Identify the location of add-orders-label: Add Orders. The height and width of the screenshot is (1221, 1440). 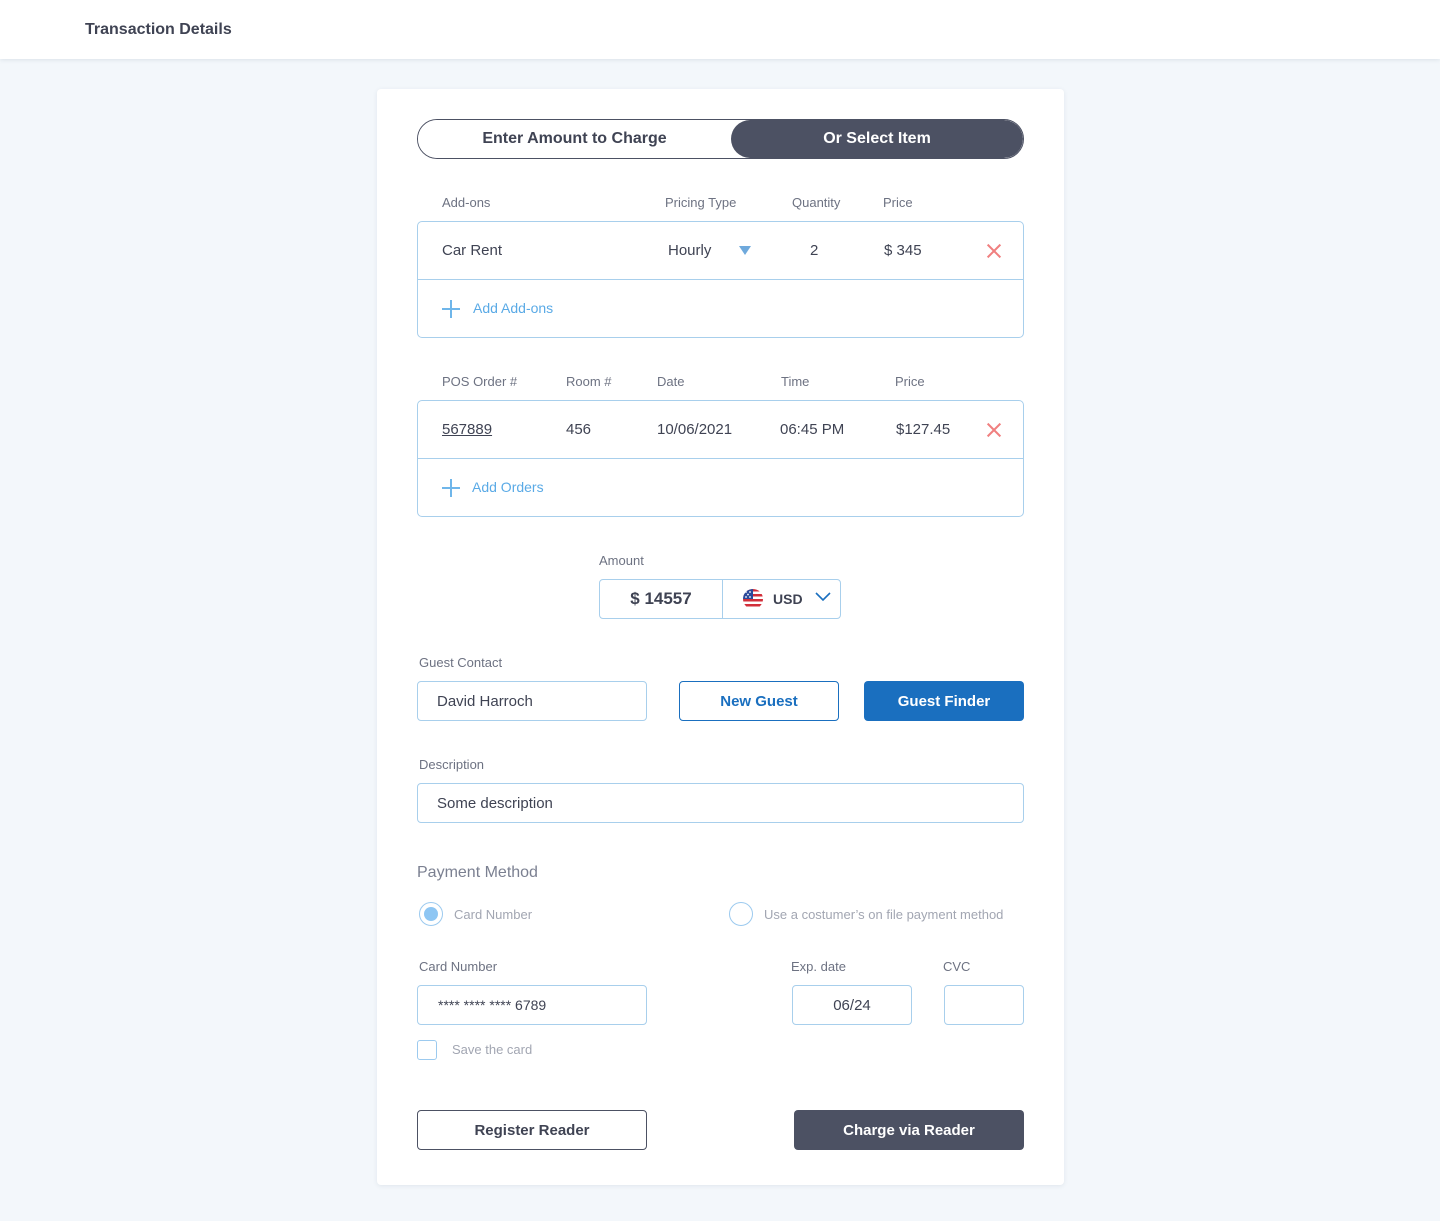
(508, 487).